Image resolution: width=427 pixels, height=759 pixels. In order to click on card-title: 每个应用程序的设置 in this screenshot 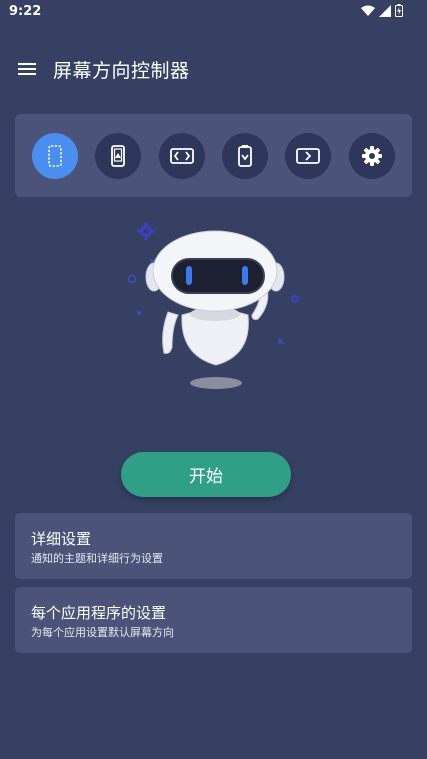, I will do `click(99, 613)`.